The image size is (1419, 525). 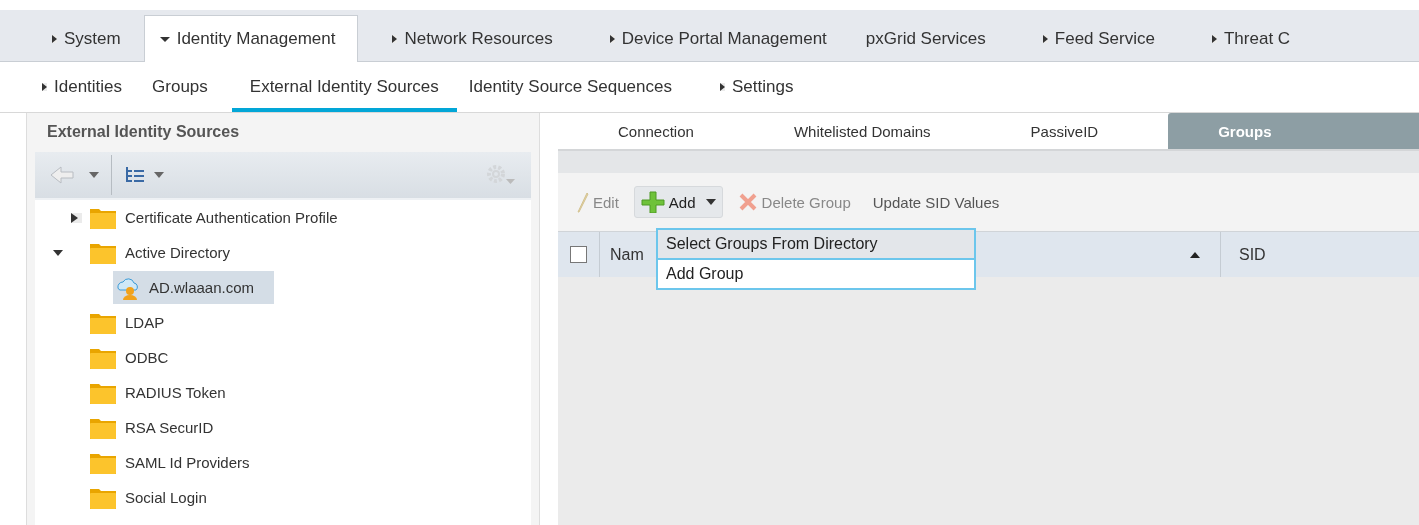 I want to click on tree-item: LDAP, so click(x=137, y=322).